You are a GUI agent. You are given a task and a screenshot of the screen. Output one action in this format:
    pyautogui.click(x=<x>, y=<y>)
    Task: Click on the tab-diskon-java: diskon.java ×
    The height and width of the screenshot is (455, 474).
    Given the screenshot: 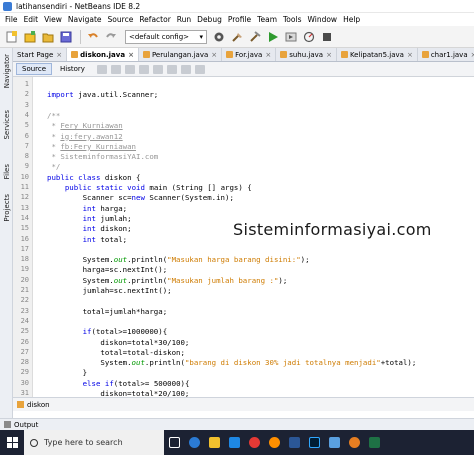 What is the action you would take?
    pyautogui.click(x=103, y=54)
    